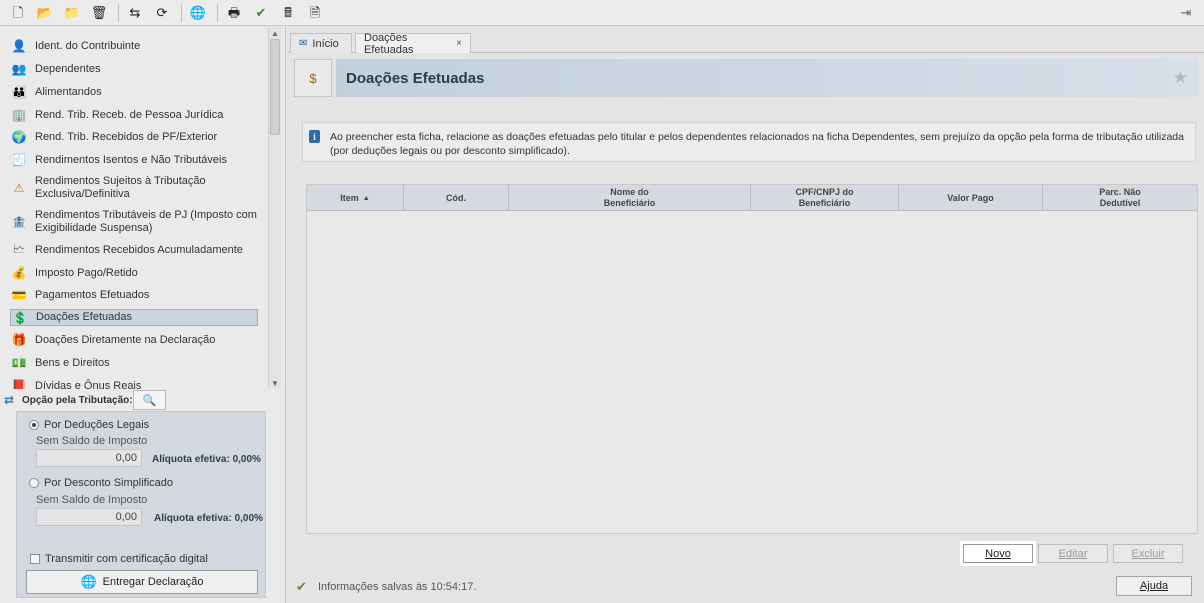 This screenshot has height=603, width=1204. I want to click on debts-icon: 📕, so click(19, 384).